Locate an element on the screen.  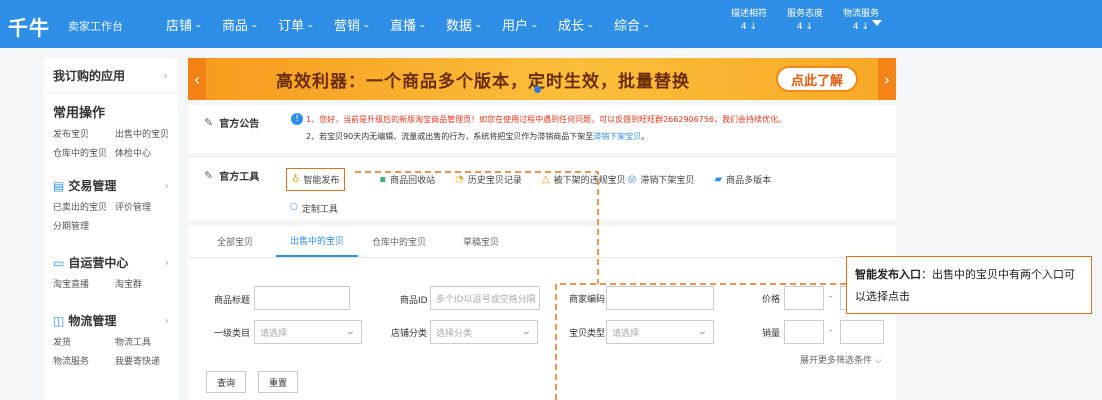
nav-data: 数据 ⌄ is located at coordinates (474, 24).